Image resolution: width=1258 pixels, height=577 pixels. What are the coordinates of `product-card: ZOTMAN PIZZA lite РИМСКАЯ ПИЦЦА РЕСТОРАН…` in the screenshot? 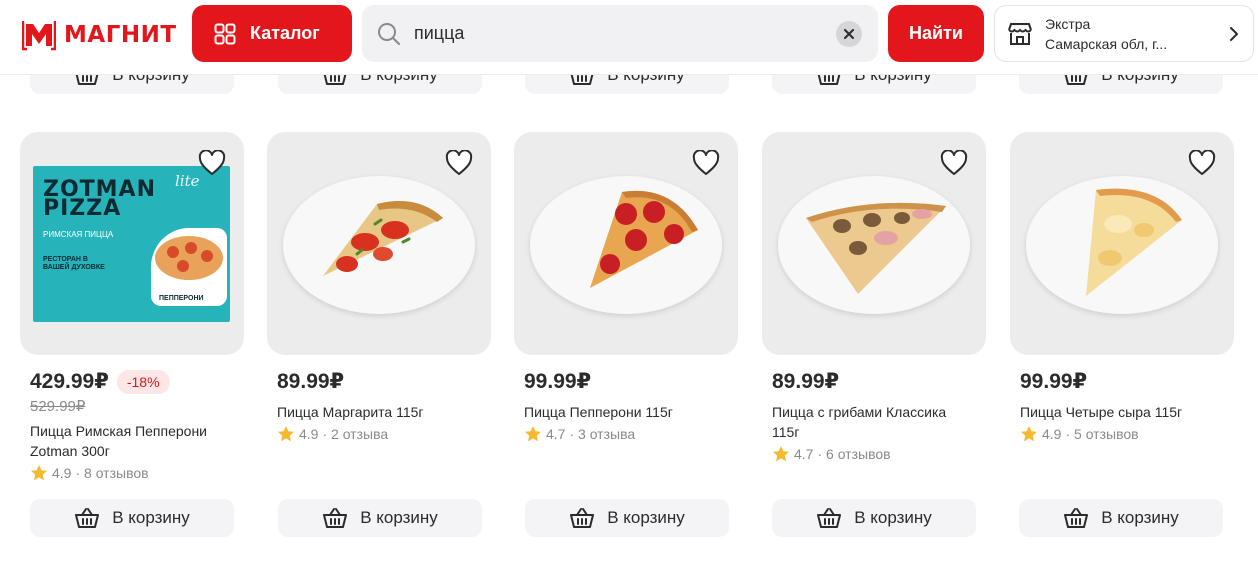 It's located at (132, 307).